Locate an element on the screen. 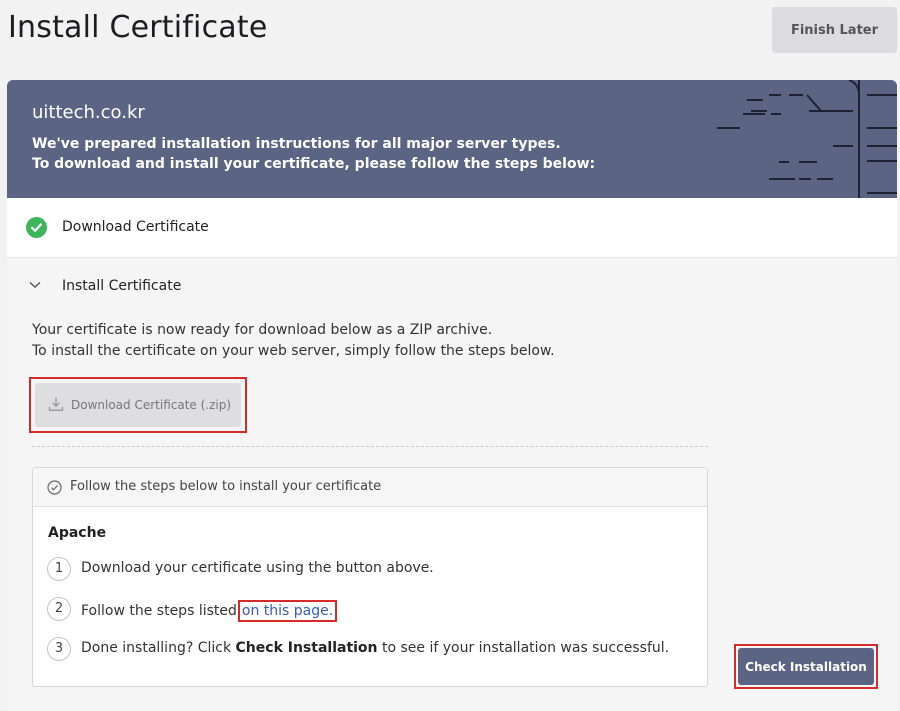  page-title: Install Certificate is located at coordinates (138, 27).